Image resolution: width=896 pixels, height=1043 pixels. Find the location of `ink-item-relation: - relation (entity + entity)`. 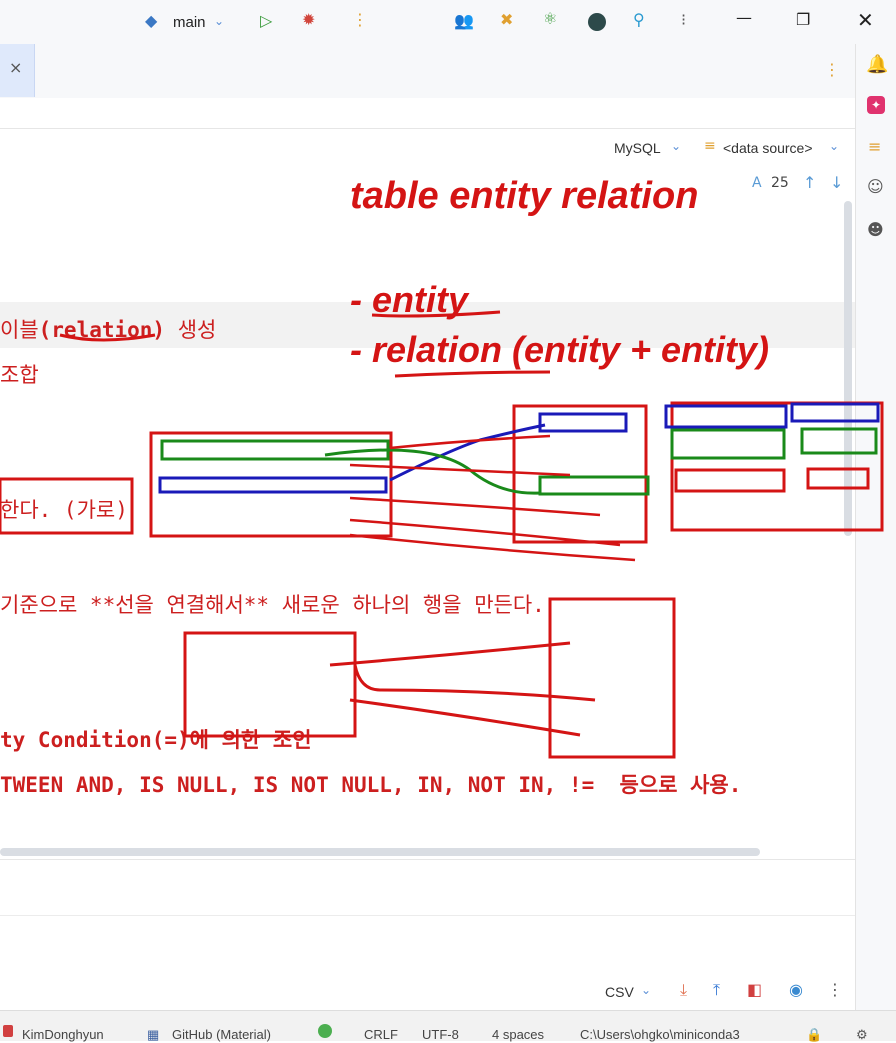

ink-item-relation: - relation (entity + entity) is located at coordinates (559, 349).